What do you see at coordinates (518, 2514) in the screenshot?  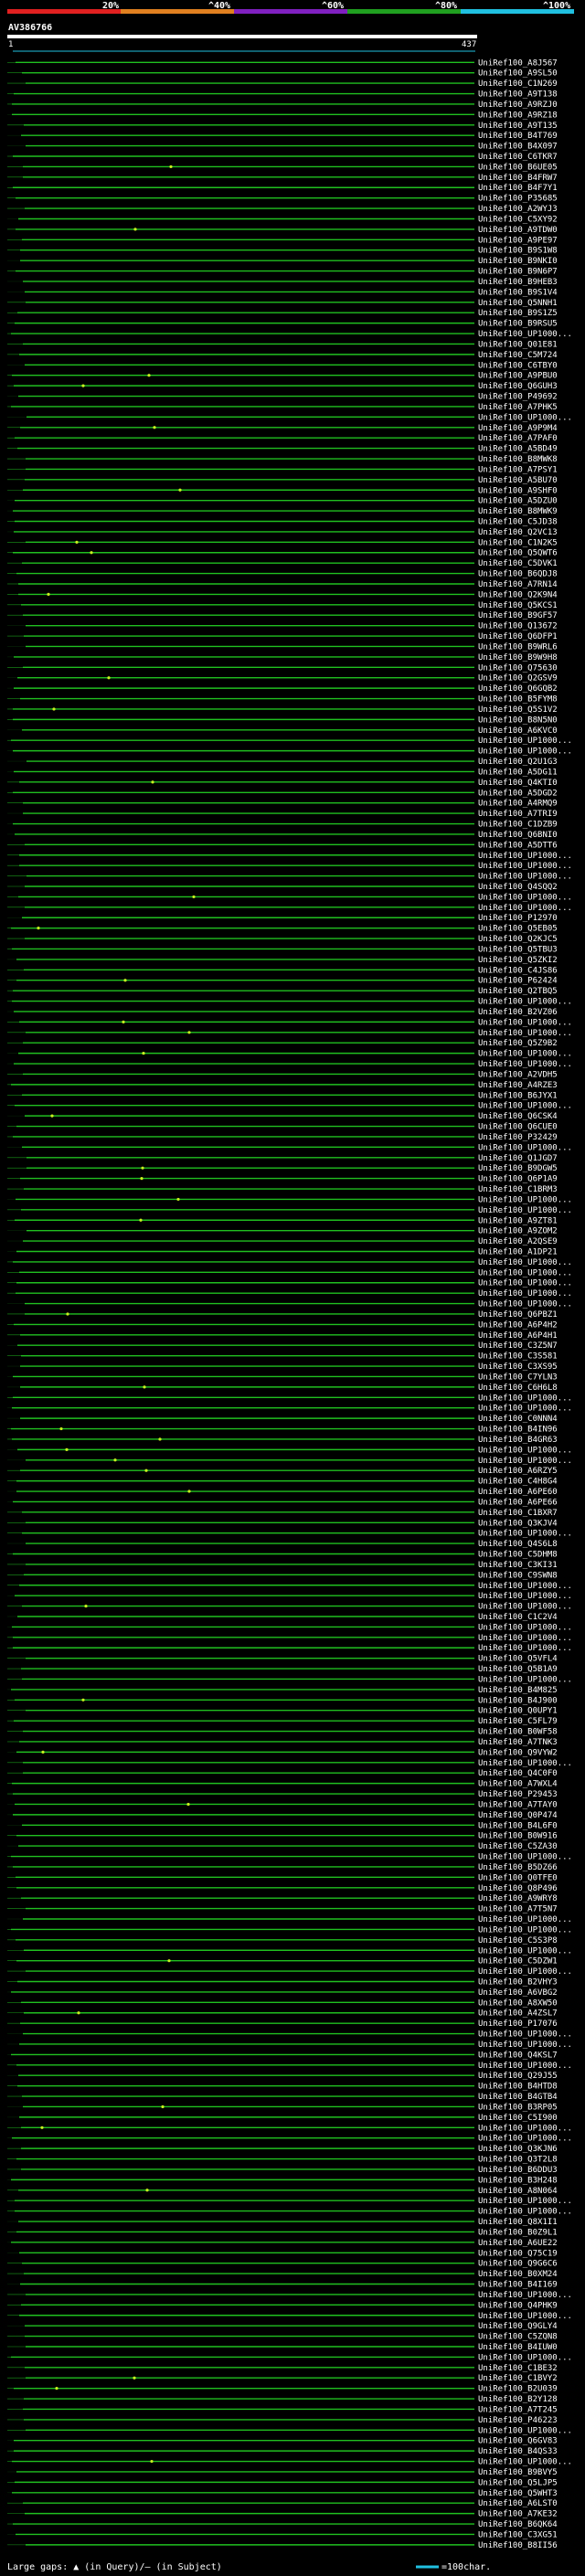 I see `subject-label: UniRef100_A7KE32` at bounding box center [518, 2514].